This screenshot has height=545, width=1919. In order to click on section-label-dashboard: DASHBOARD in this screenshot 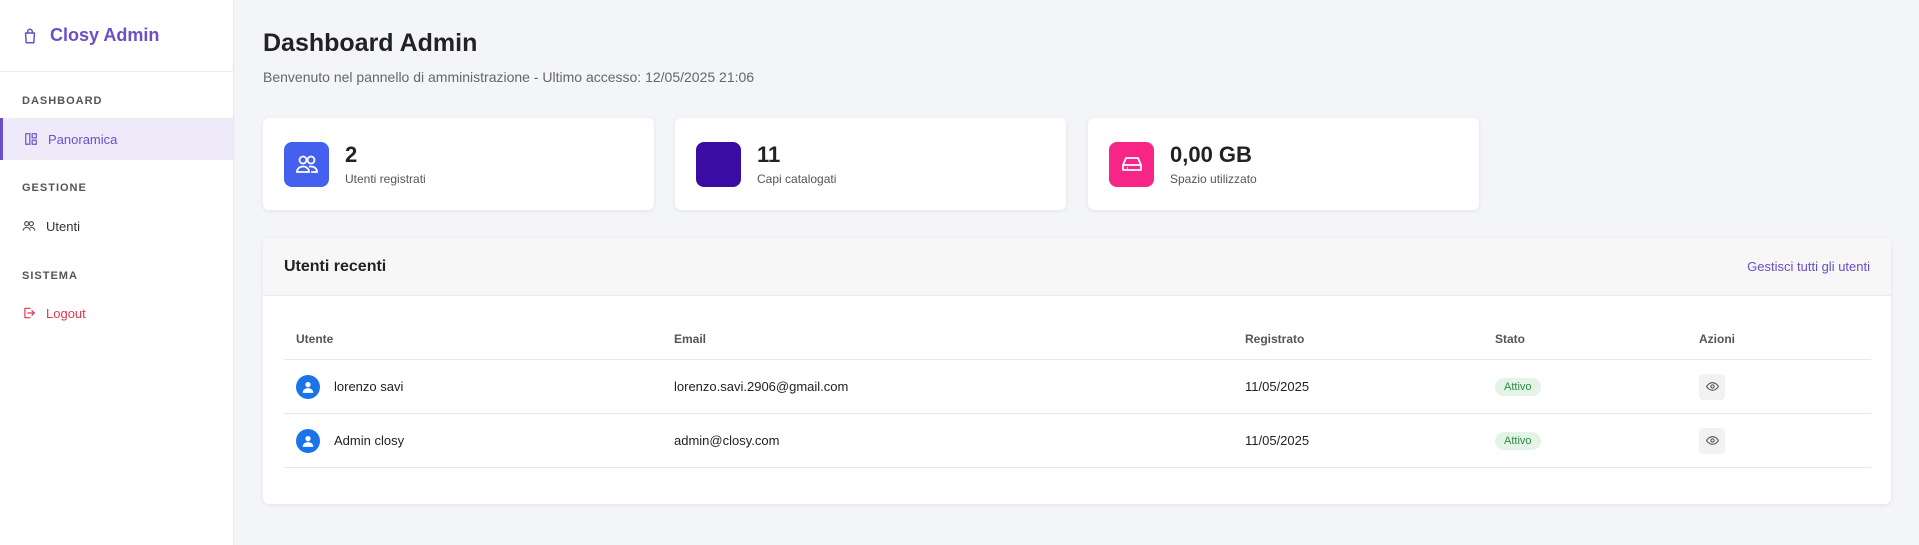, I will do `click(62, 101)`.